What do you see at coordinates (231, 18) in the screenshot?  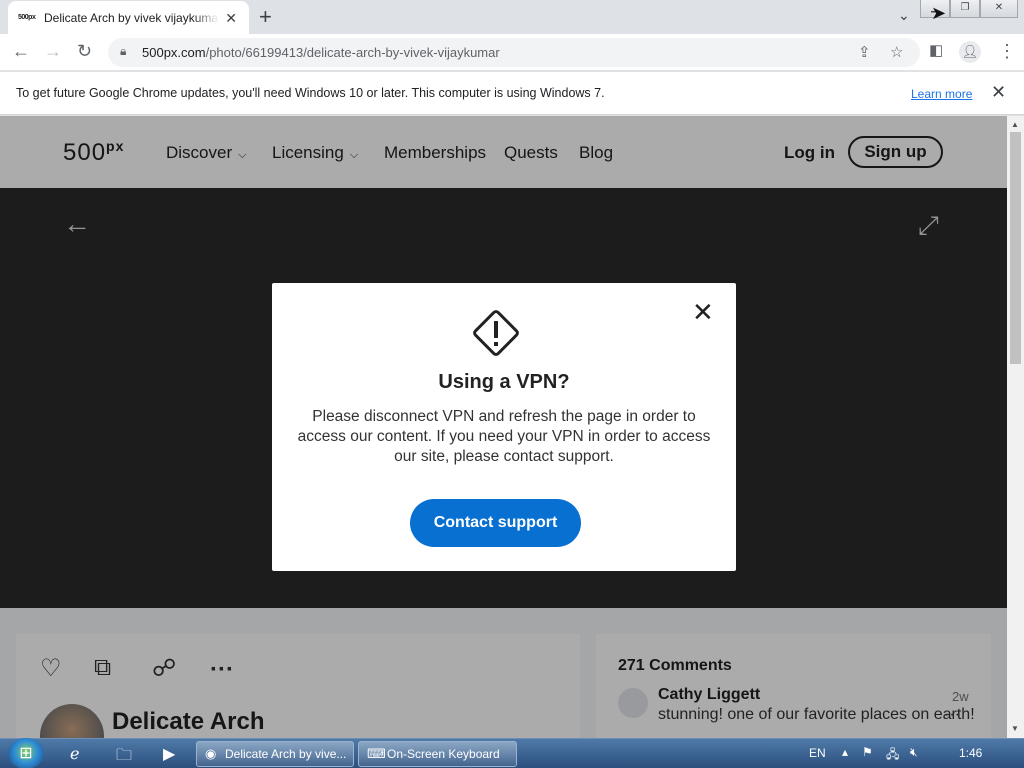 I see `tab-close-icon: ✕` at bounding box center [231, 18].